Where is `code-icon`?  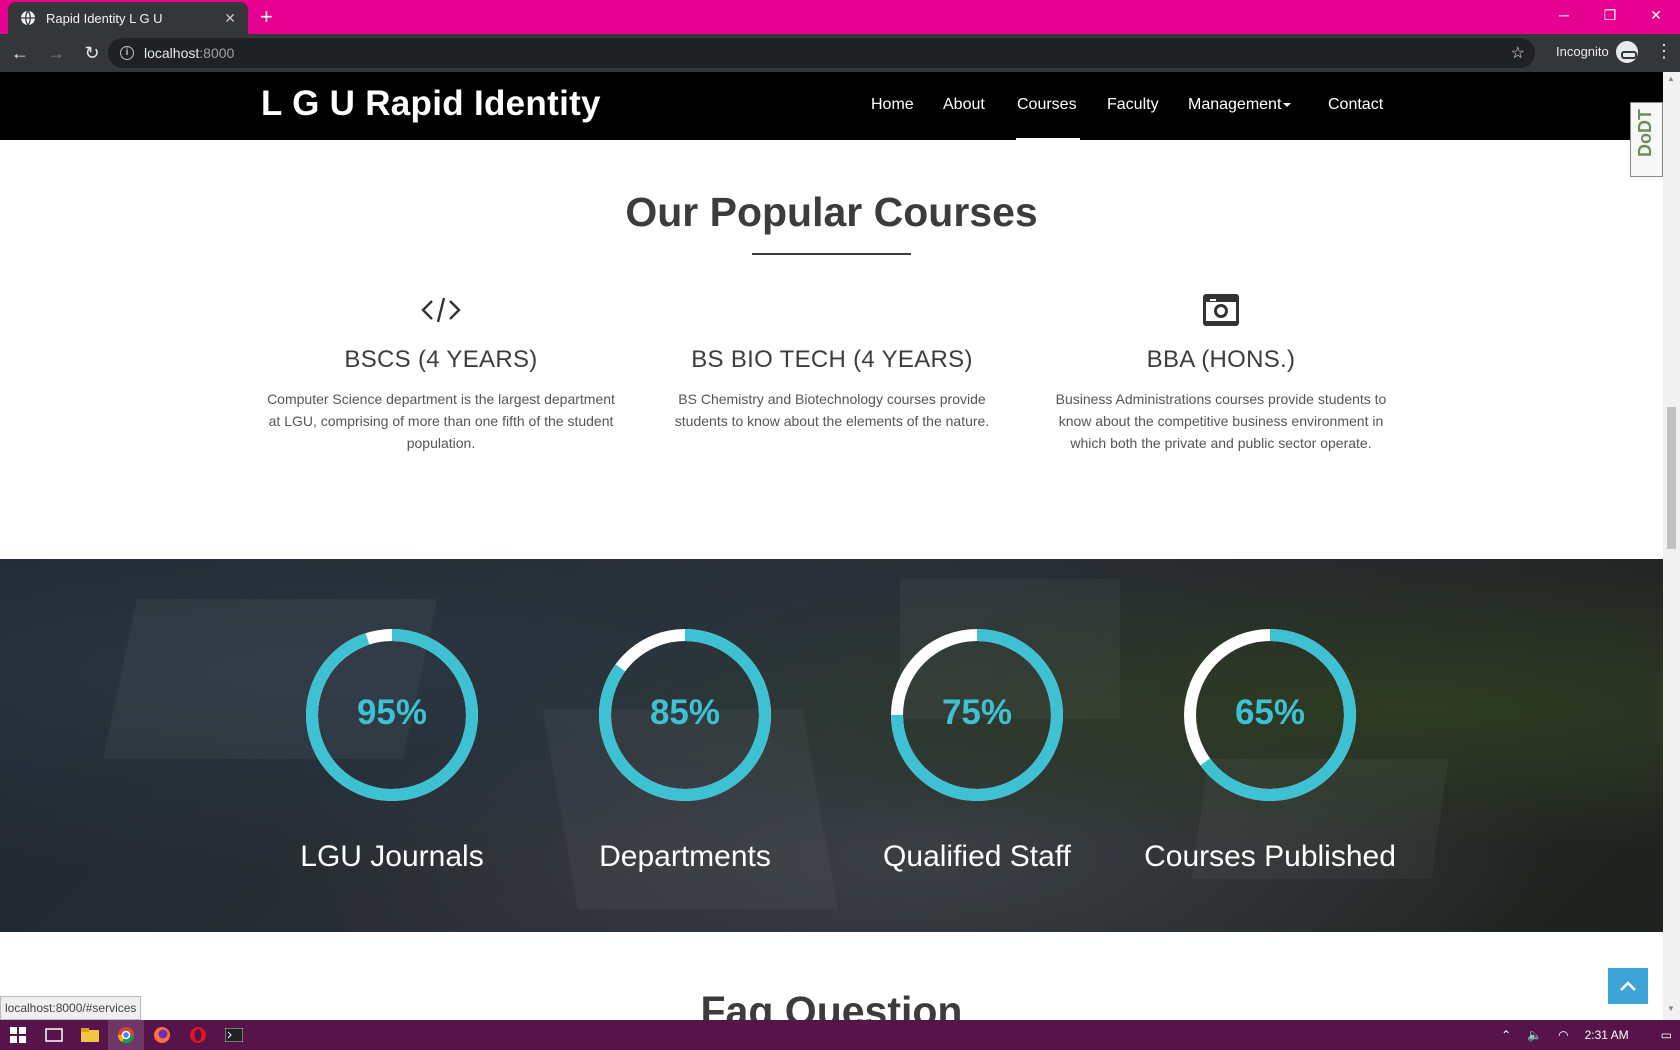 code-icon is located at coordinates (441, 310).